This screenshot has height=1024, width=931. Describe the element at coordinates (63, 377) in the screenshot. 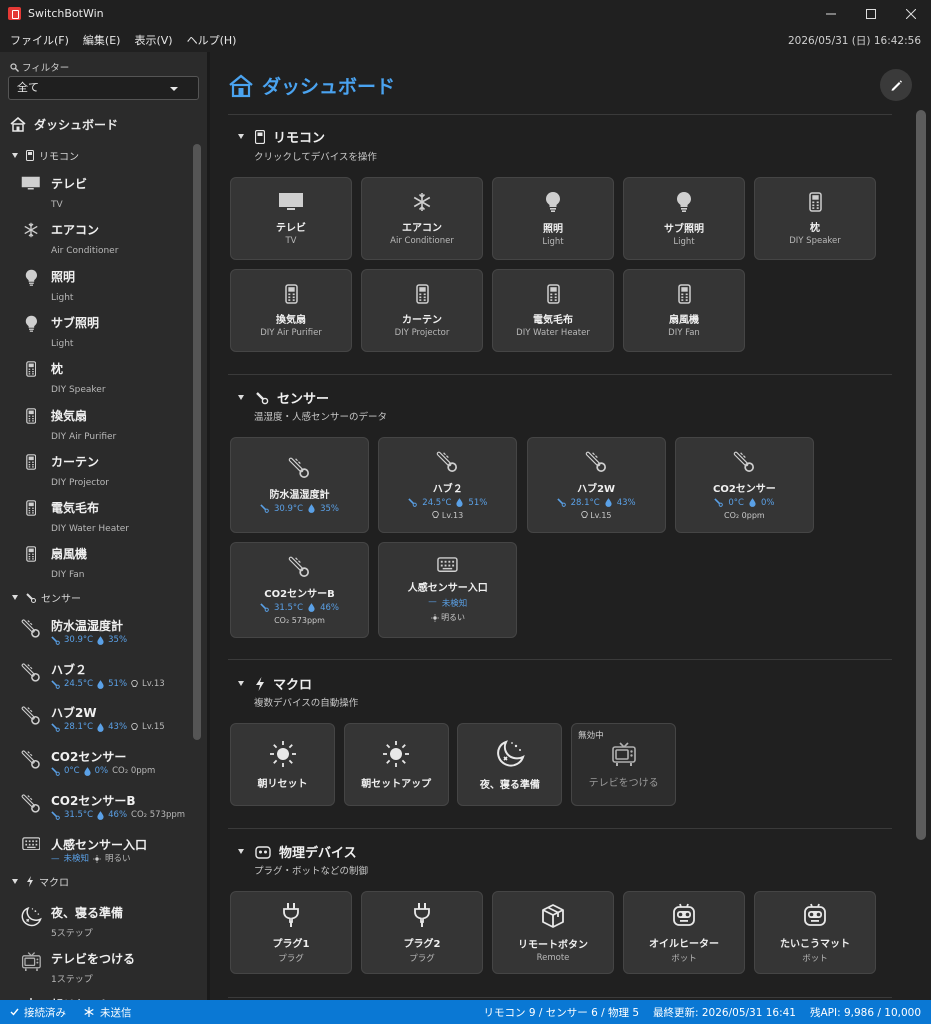

I see `sidebar-item-remote: 枕 DIY Speaker` at that location.